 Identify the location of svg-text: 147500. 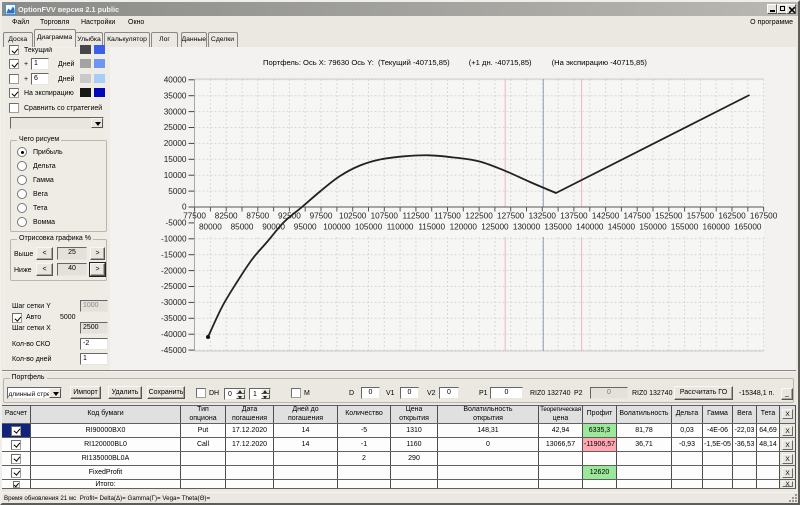
(638, 215).